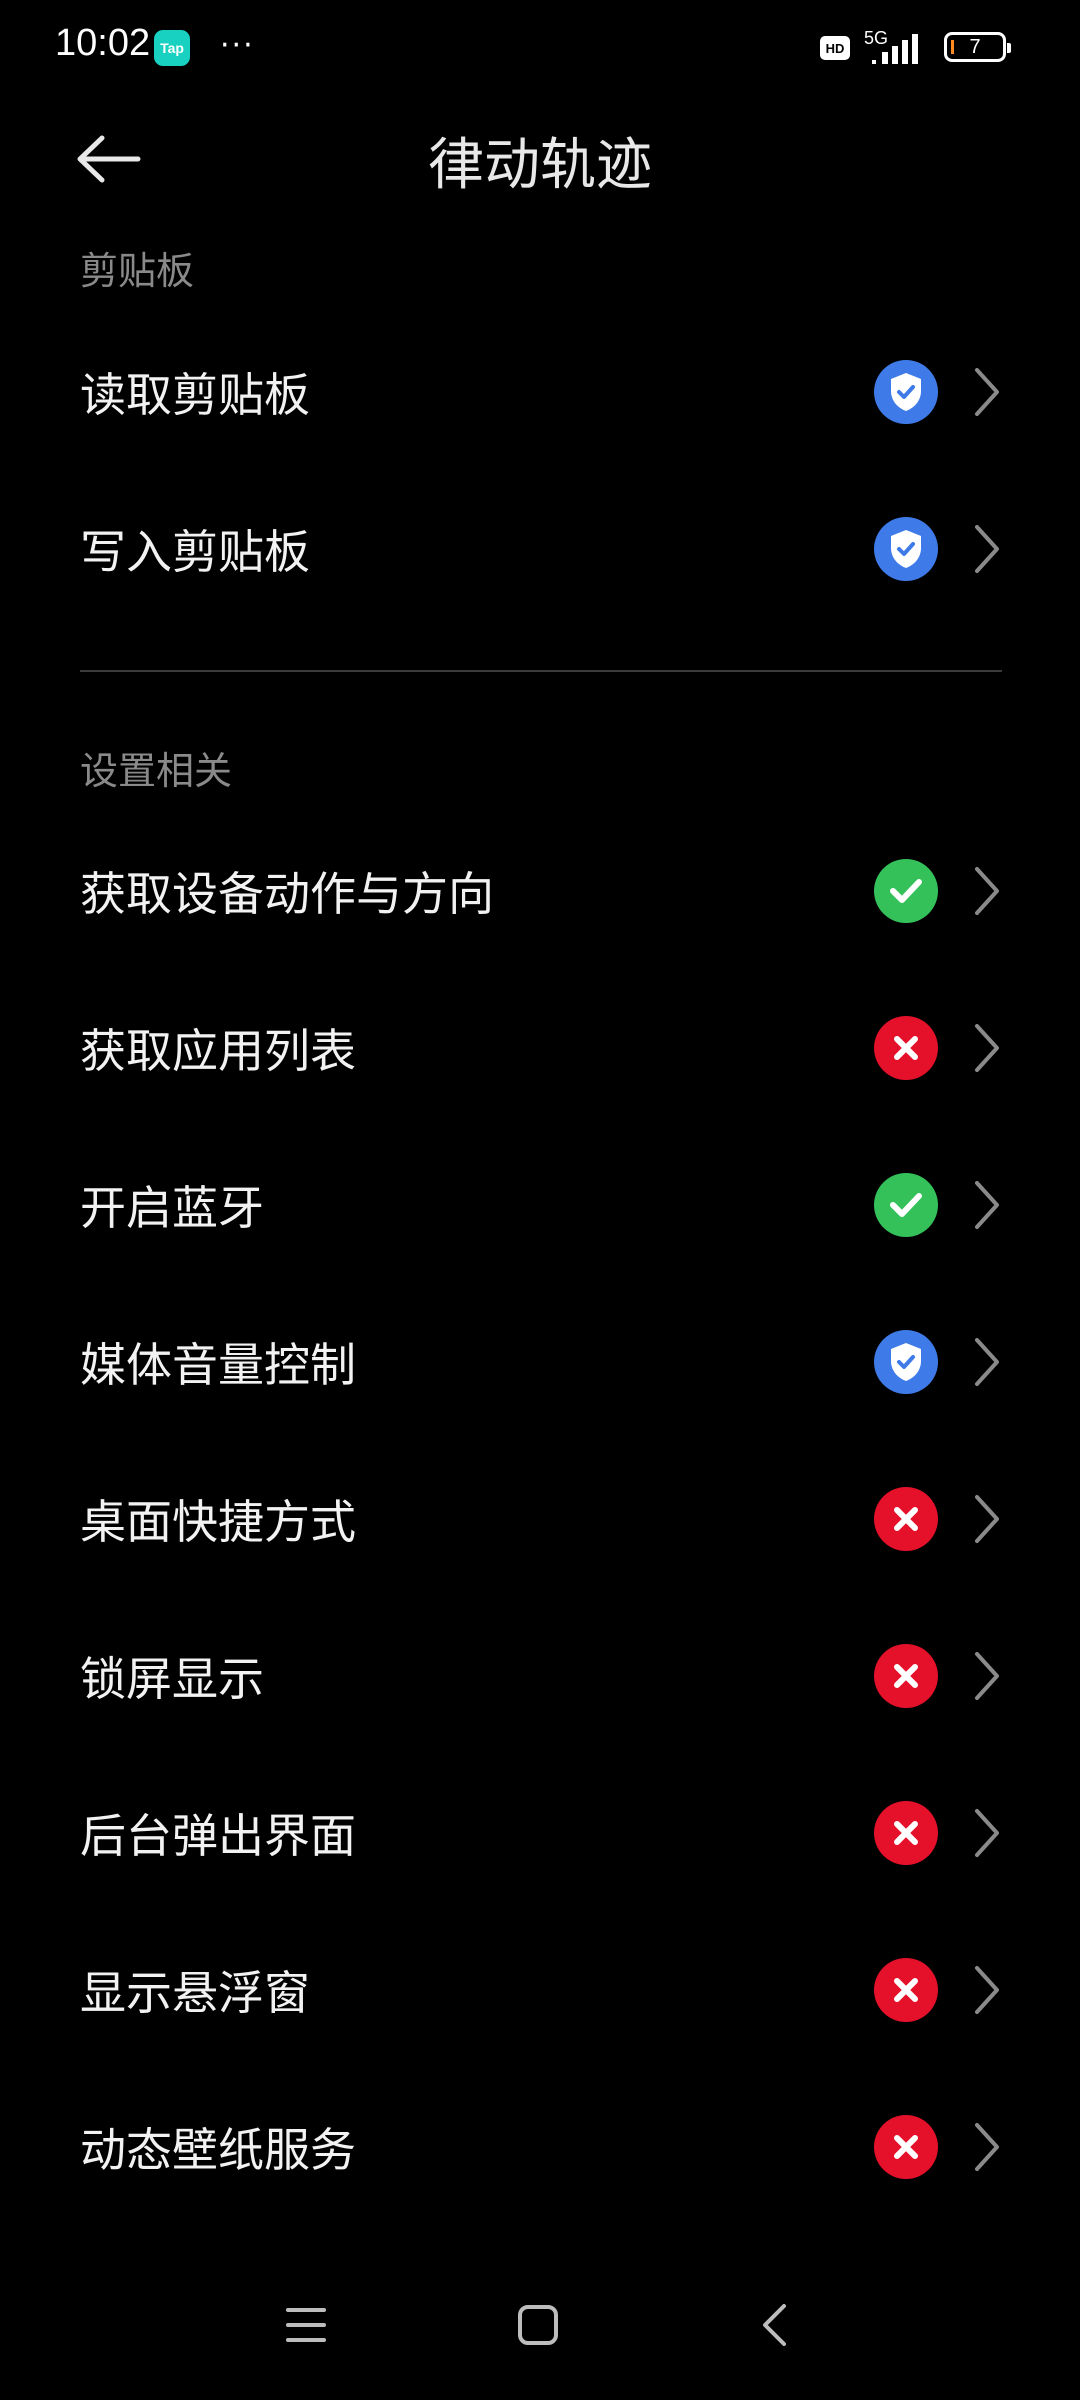 This screenshot has width=1080, height=2400. What do you see at coordinates (172, 1678) in the screenshot?
I see `permission-label: 锁屏显示` at bounding box center [172, 1678].